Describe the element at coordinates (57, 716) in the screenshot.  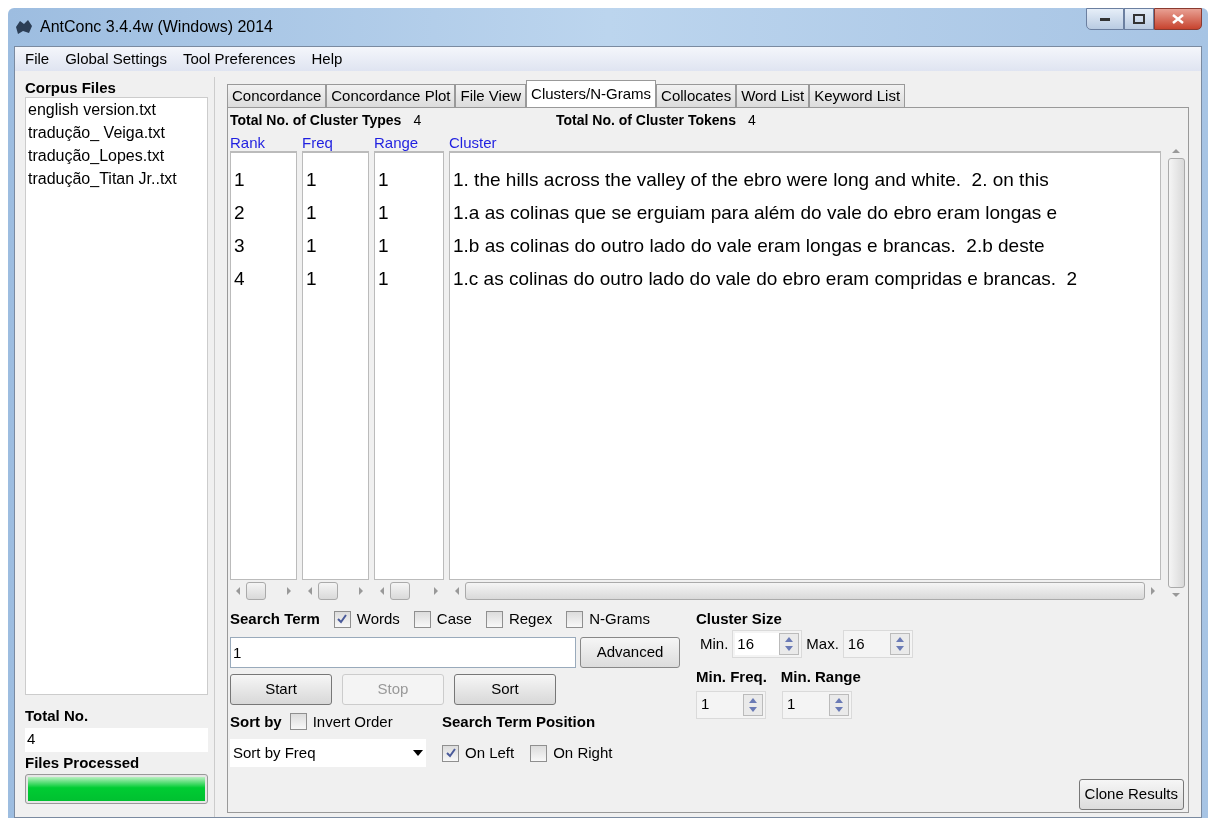
I see `total-label: Total No.` at that location.